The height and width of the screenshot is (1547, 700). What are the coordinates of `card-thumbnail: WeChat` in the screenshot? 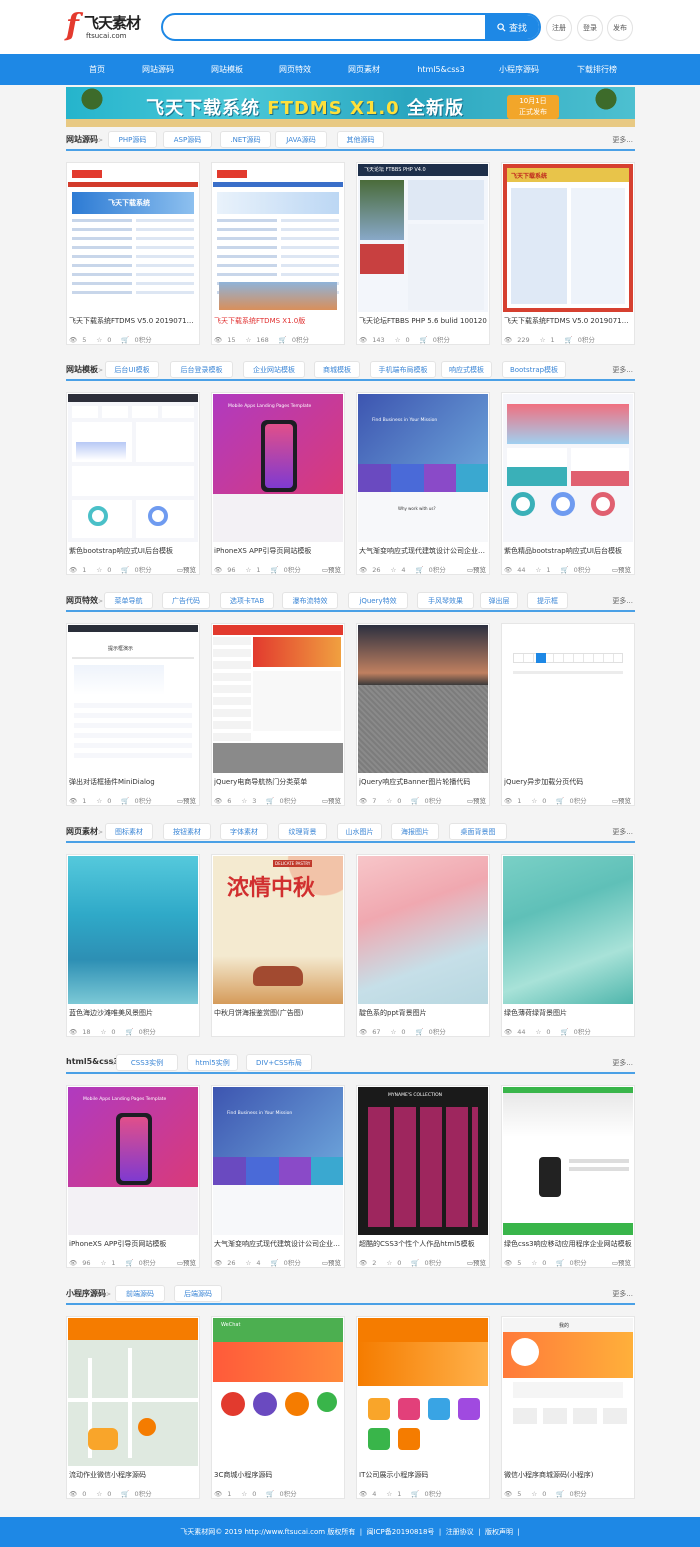 It's located at (278, 1392).